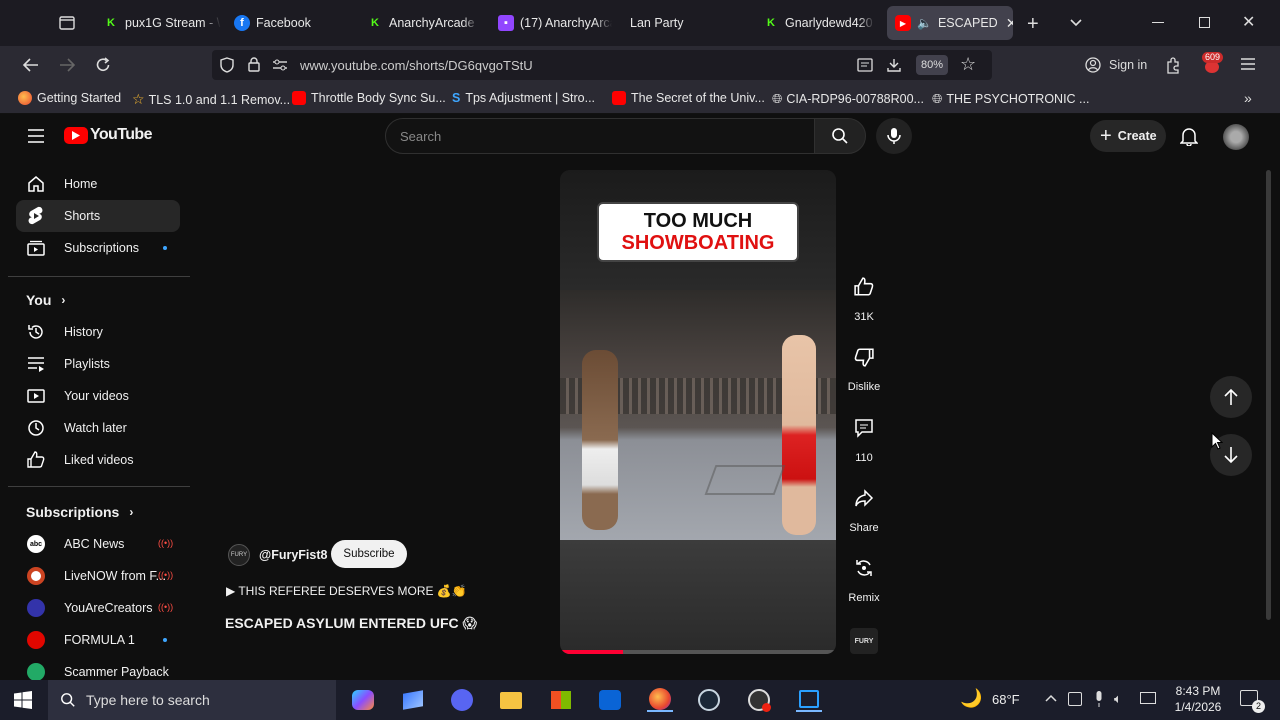  What do you see at coordinates (23, 700) in the screenshot?
I see `windows-start-icon` at bounding box center [23, 700].